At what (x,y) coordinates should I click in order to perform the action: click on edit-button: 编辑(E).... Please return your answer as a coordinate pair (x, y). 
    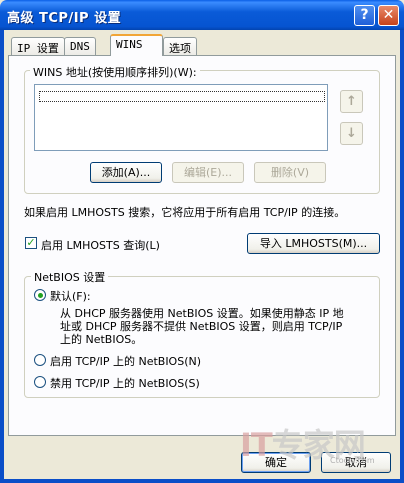
    Looking at the image, I should click on (208, 172).